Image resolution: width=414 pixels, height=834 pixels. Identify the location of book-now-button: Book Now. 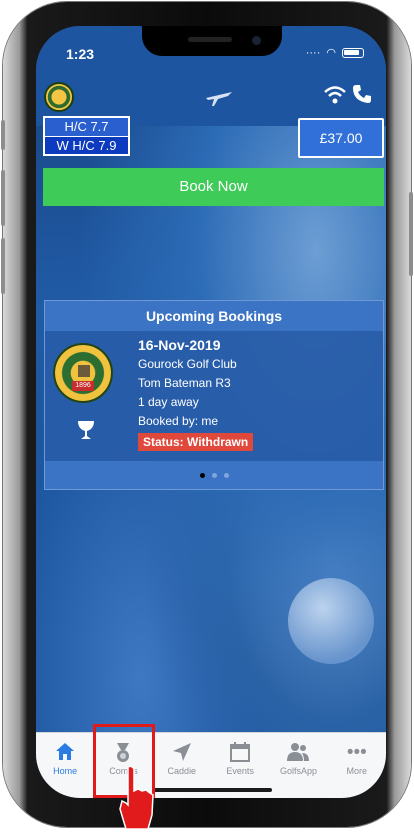
(213, 187).